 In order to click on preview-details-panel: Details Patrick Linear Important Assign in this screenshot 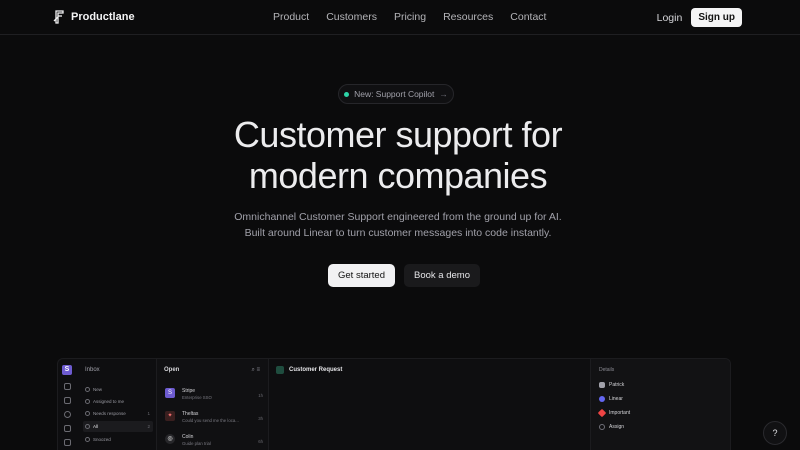, I will do `click(660, 404)`.